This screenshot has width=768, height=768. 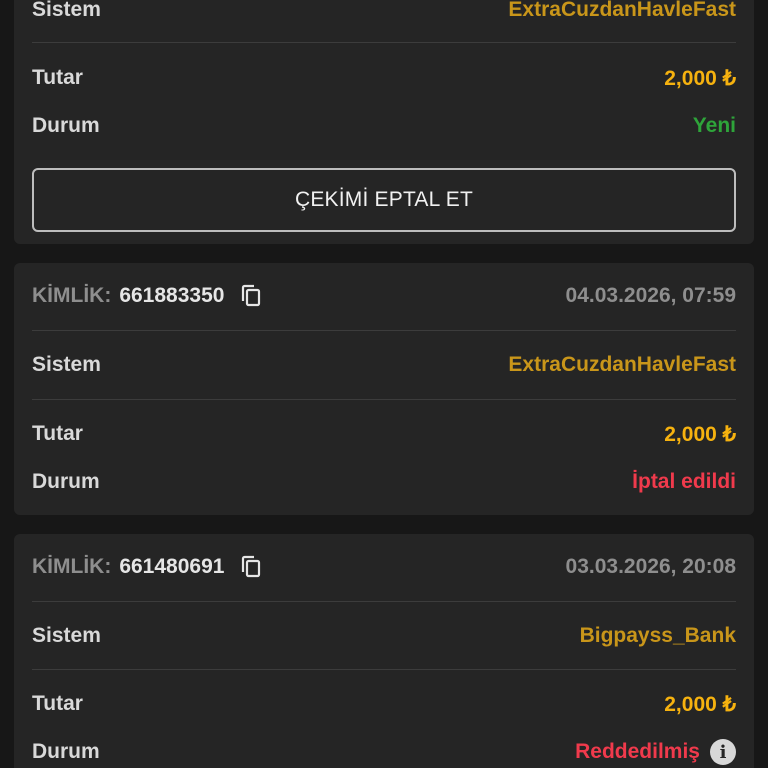 I want to click on id-value: 661883350, so click(x=172, y=295).